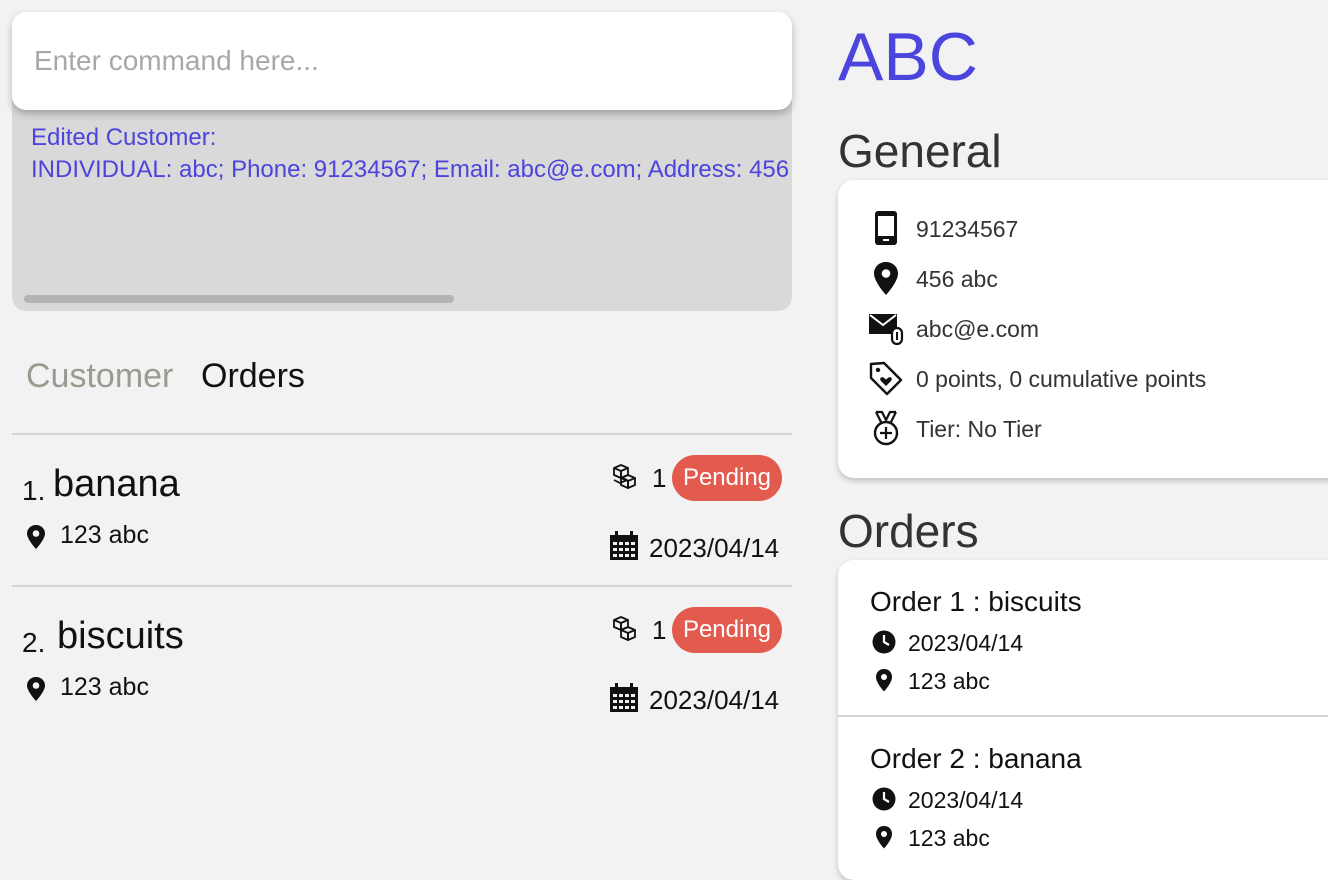  I want to click on command-input, so click(402, 61).